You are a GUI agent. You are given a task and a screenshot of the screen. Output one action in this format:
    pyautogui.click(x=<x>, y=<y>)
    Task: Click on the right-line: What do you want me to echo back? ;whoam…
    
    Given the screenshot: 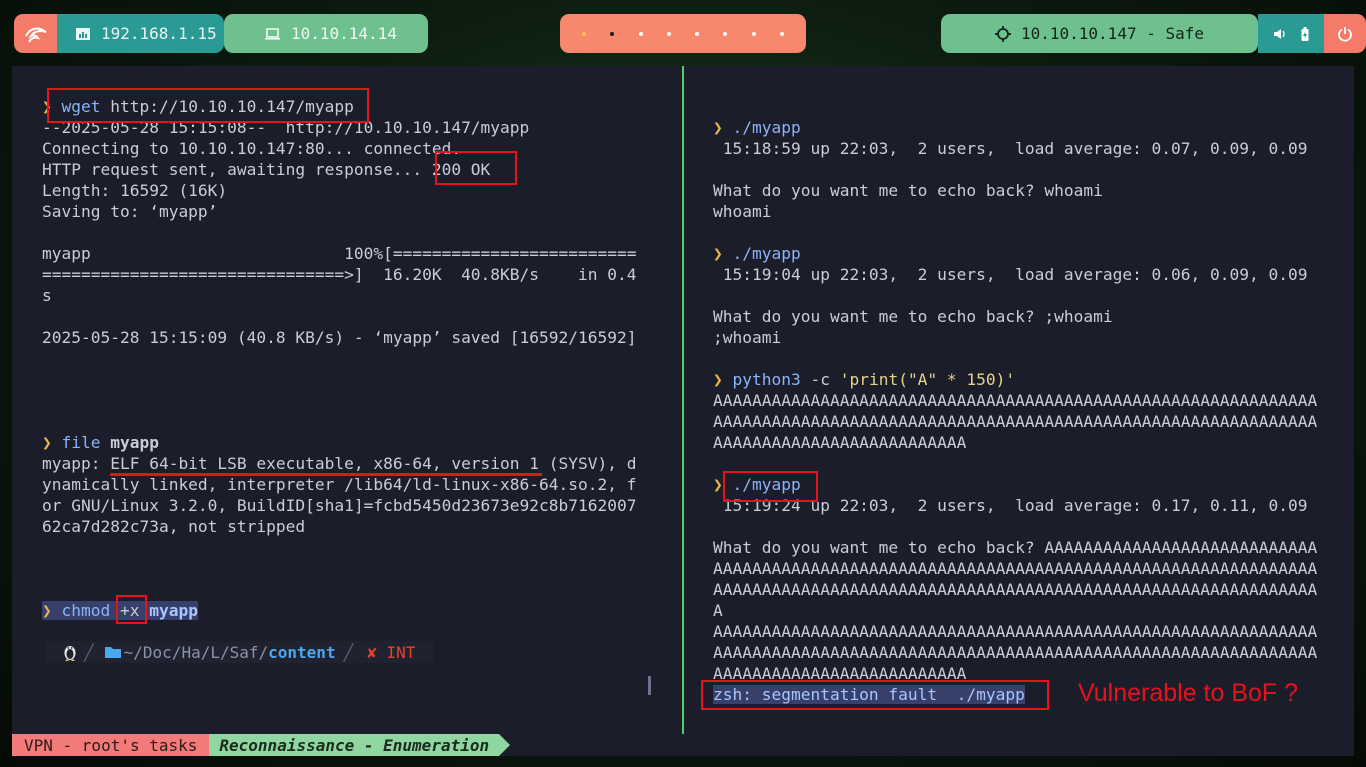 What is the action you would take?
    pyautogui.click(x=1015, y=316)
    